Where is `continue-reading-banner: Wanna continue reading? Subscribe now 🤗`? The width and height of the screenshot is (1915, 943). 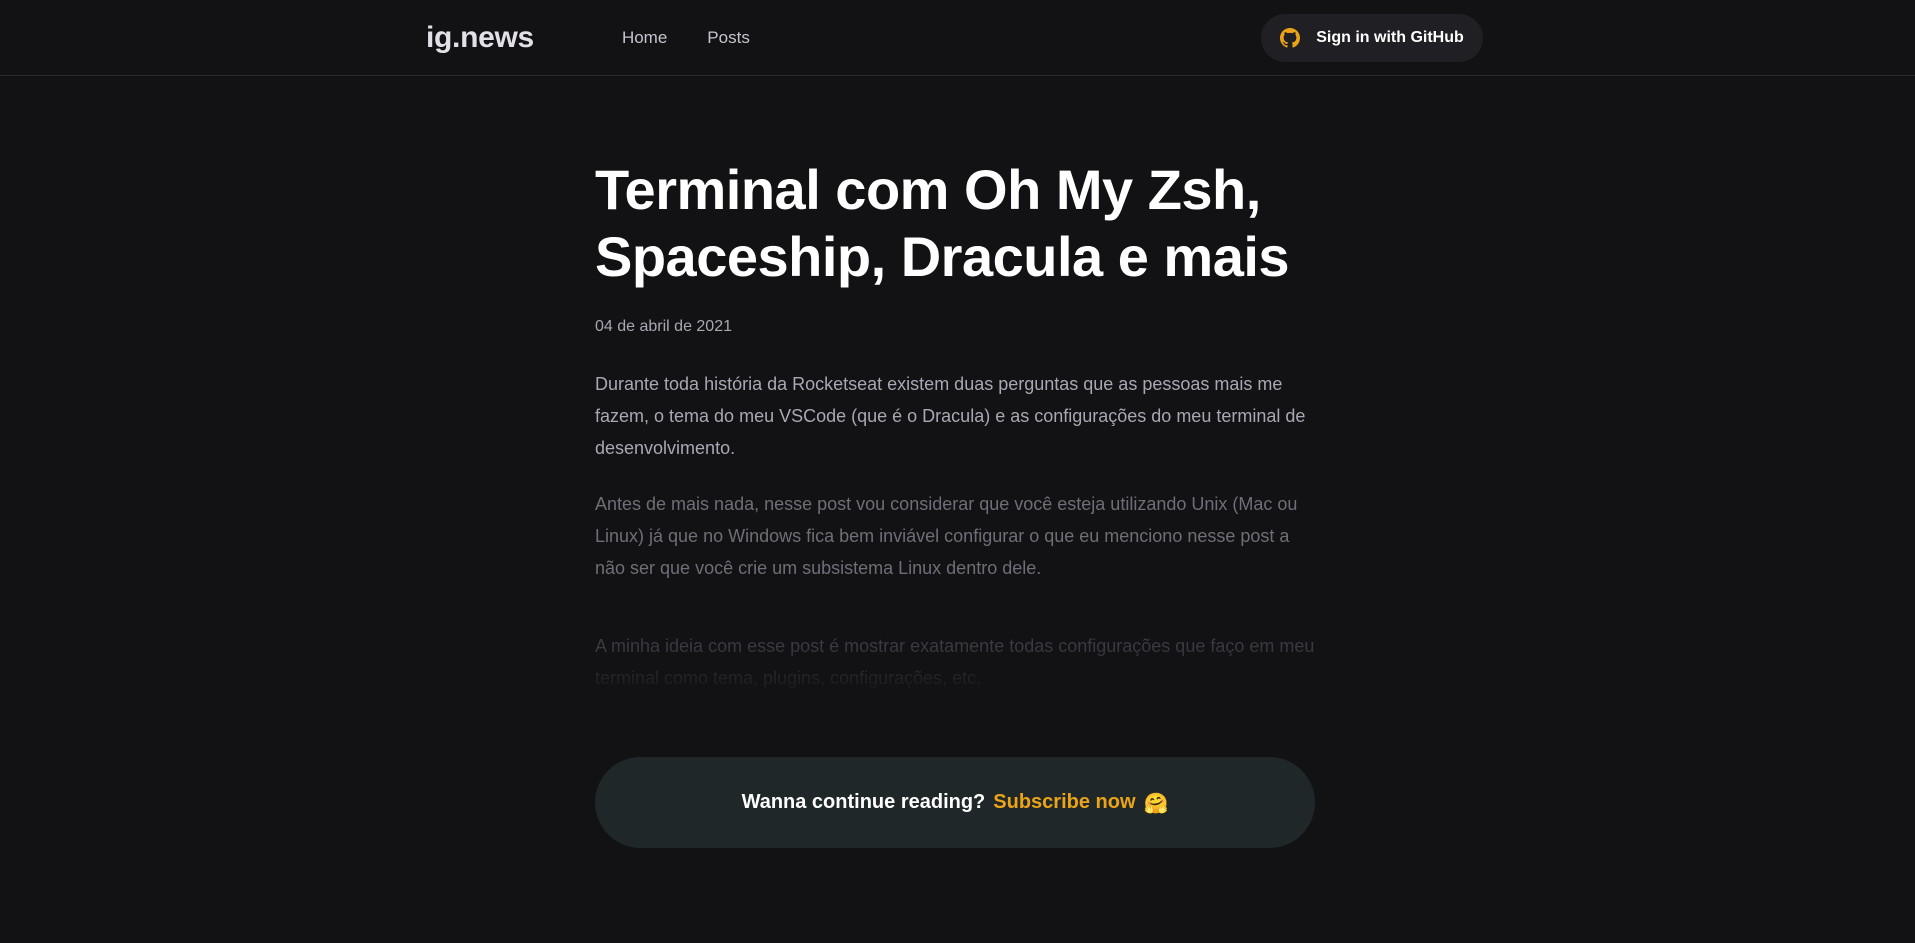 continue-reading-banner: Wanna continue reading? Subscribe now 🤗 is located at coordinates (955, 802).